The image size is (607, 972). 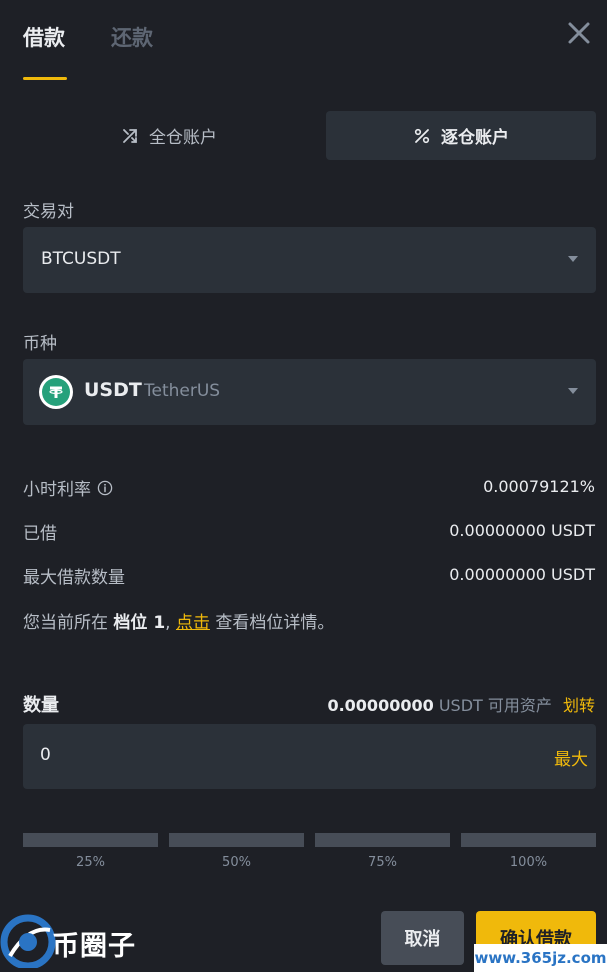 I want to click on cancel-button: 取消, so click(x=422, y=938).